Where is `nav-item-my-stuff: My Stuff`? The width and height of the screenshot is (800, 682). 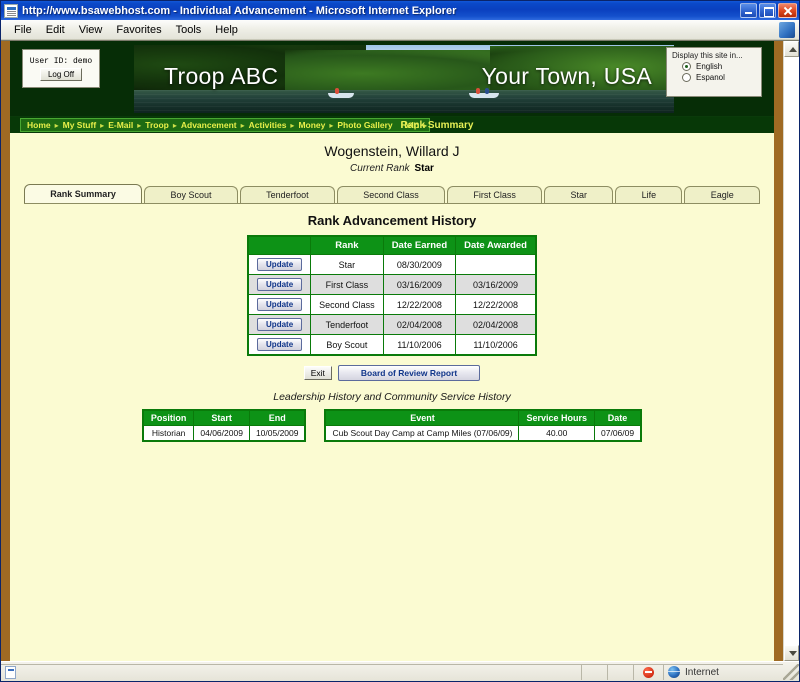 nav-item-my-stuff: My Stuff is located at coordinates (80, 125).